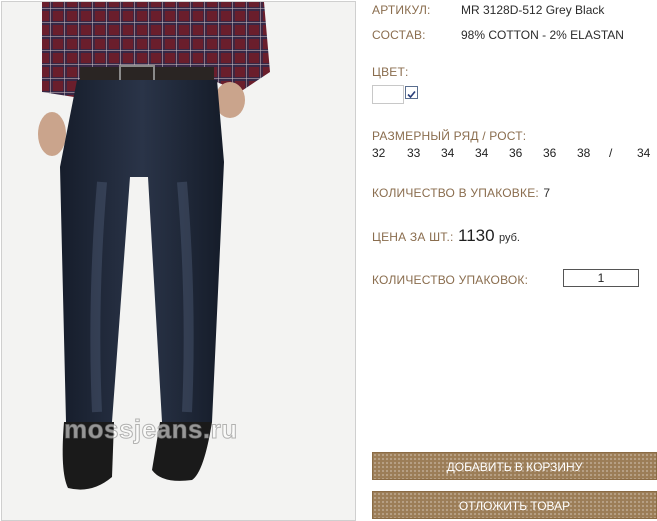  I want to click on pack-qty-label: КОЛИЧЕСТВО В УПАКОВКЕ:, so click(455, 193).